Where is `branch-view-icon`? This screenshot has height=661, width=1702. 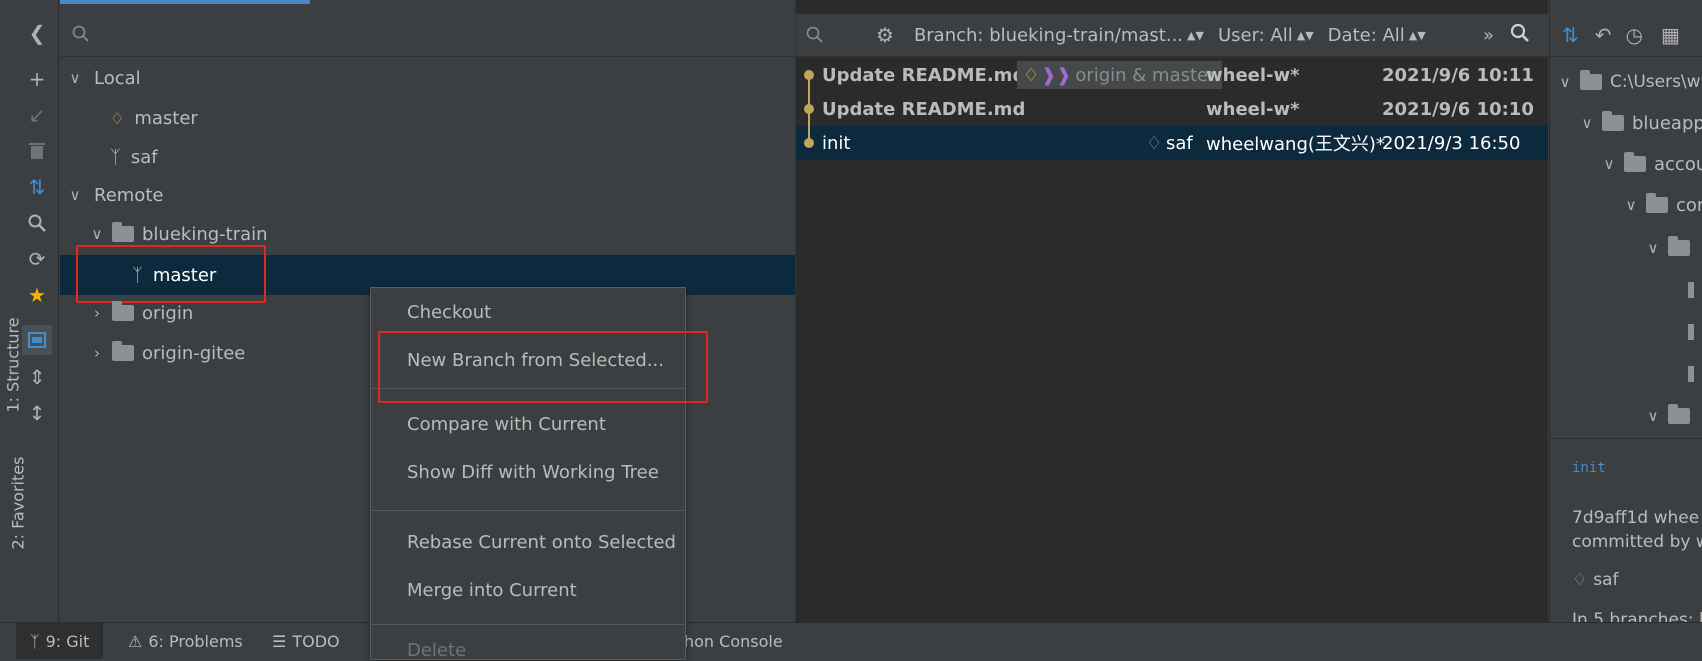 branch-view-icon is located at coordinates (37, 340).